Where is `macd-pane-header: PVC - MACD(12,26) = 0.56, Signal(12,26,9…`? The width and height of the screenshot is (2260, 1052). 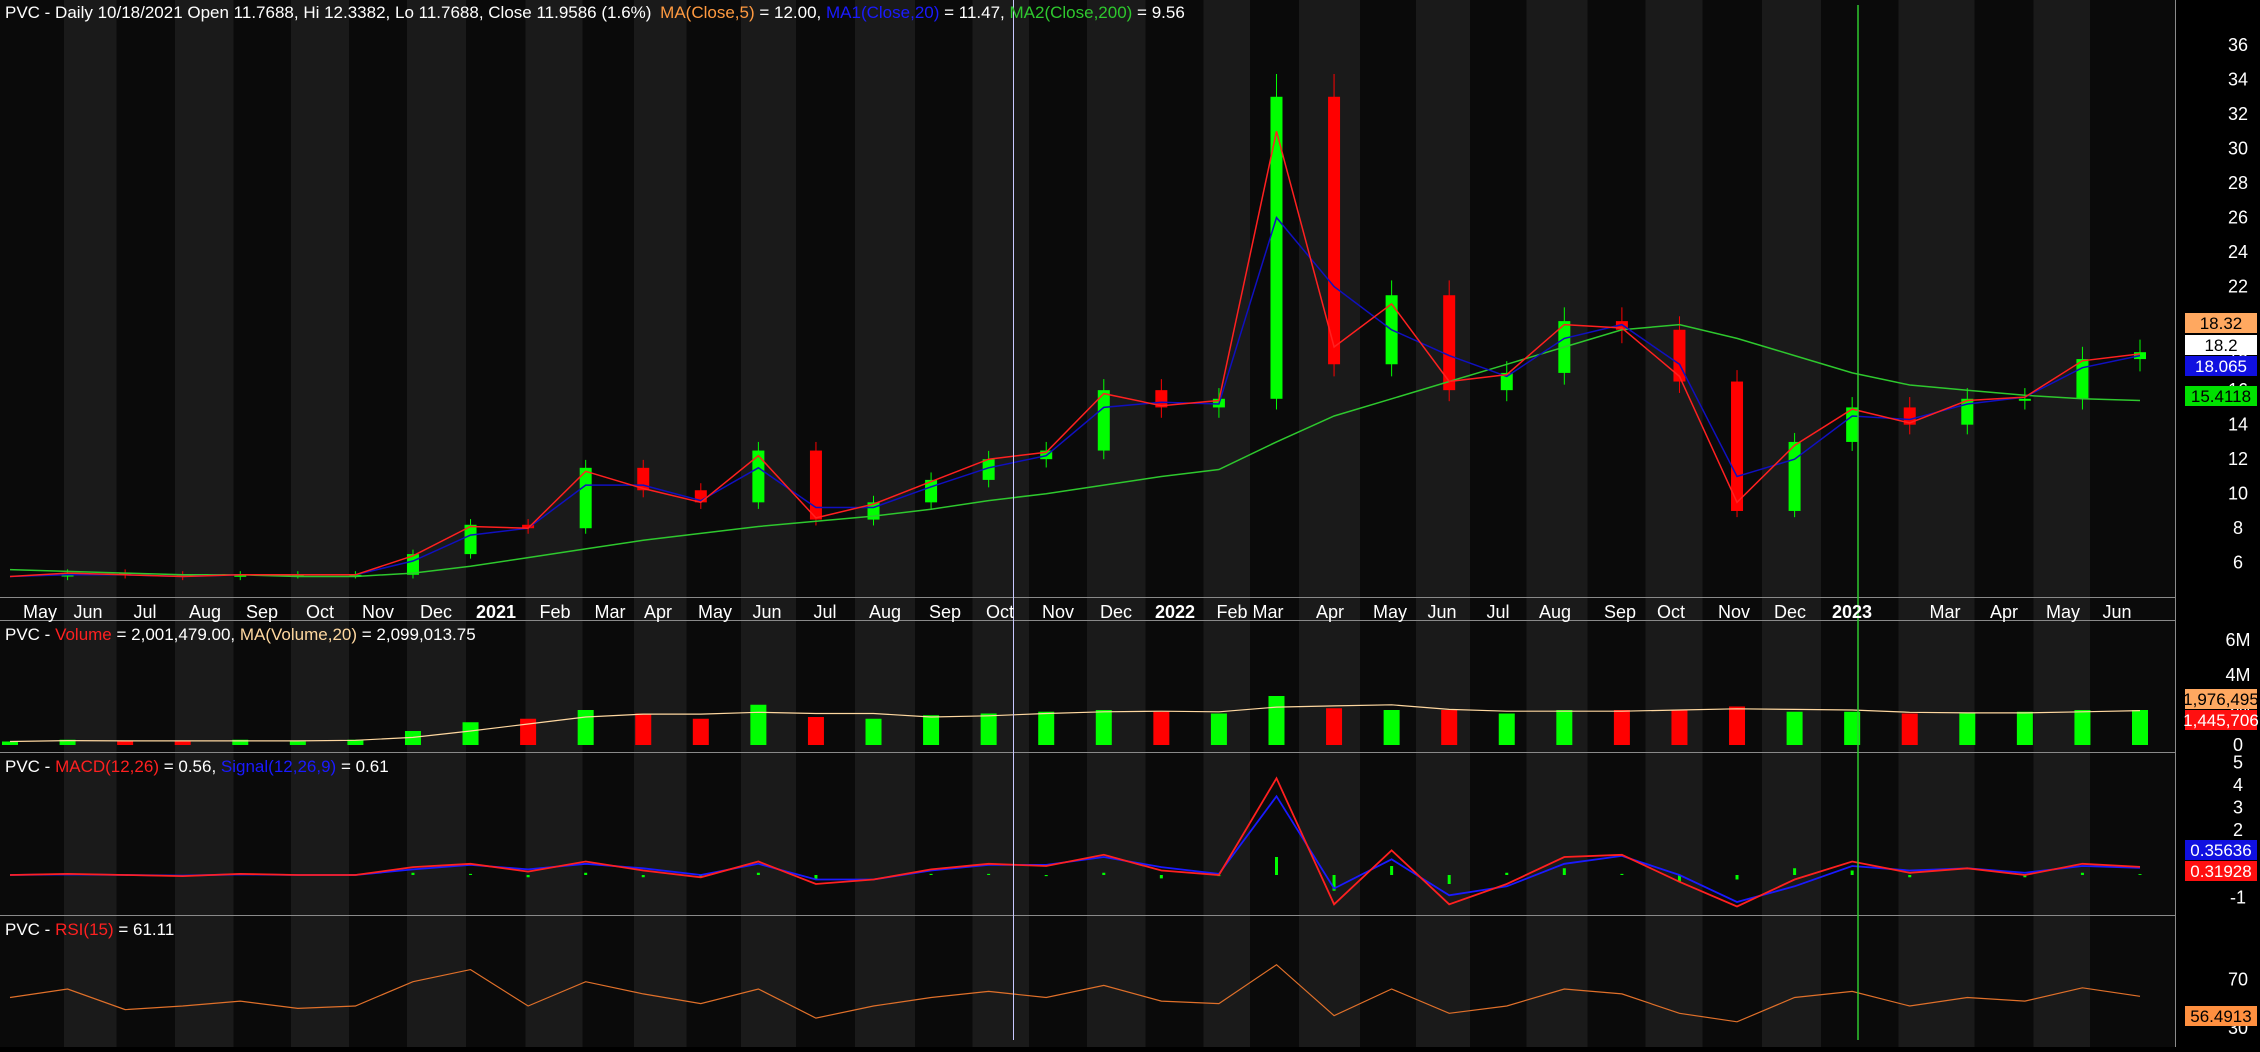 macd-pane-header: PVC - MACD(12,26) = 0.56, Signal(12,26,9… is located at coordinates (197, 766).